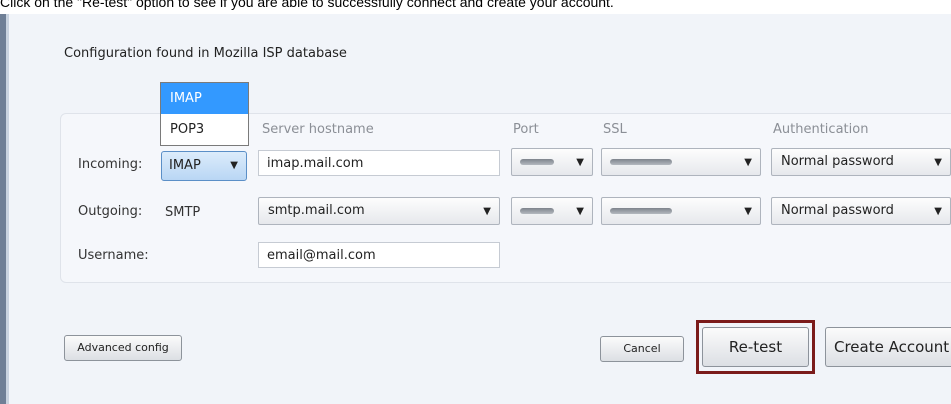 This screenshot has width=951, height=404. Describe the element at coordinates (755, 347) in the screenshot. I see `retest-highlight-frame` at that location.